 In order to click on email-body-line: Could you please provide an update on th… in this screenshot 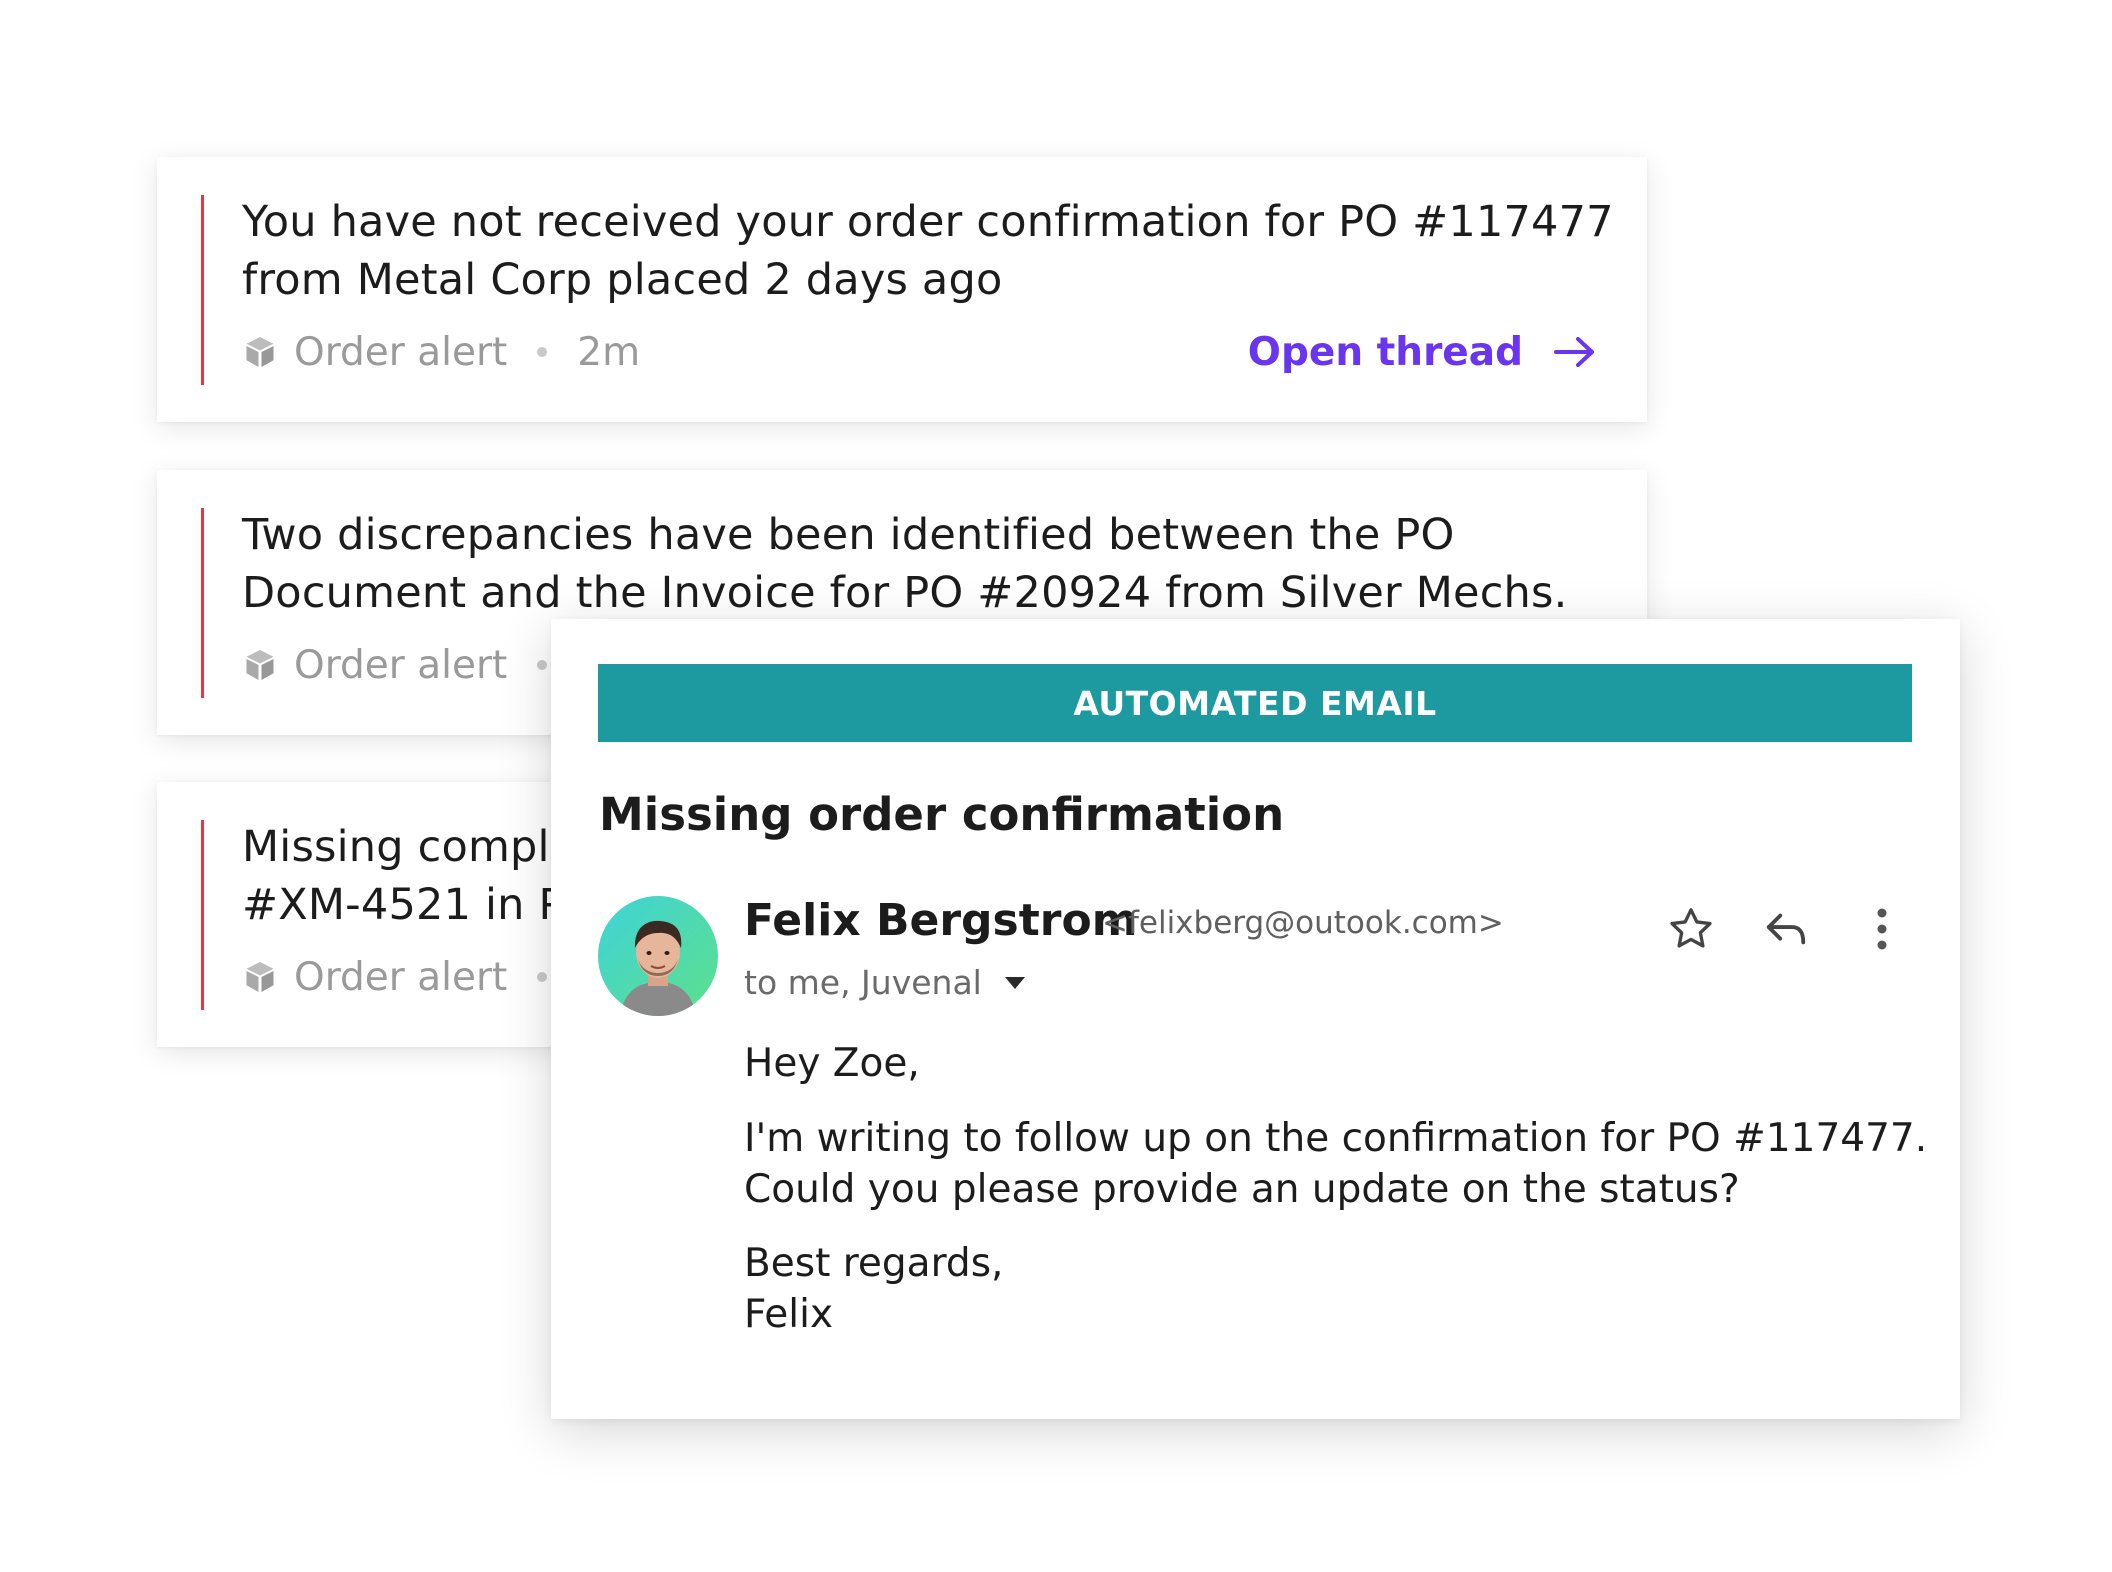, I will do `click(1242, 1189)`.